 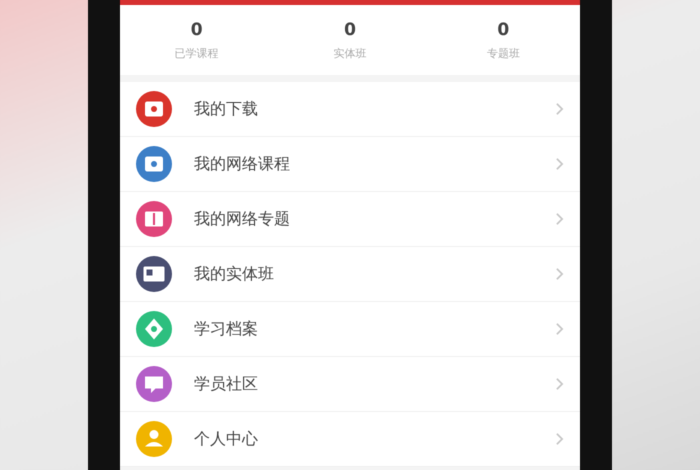 I want to click on menu-item: 我的实体班, so click(x=350, y=274).